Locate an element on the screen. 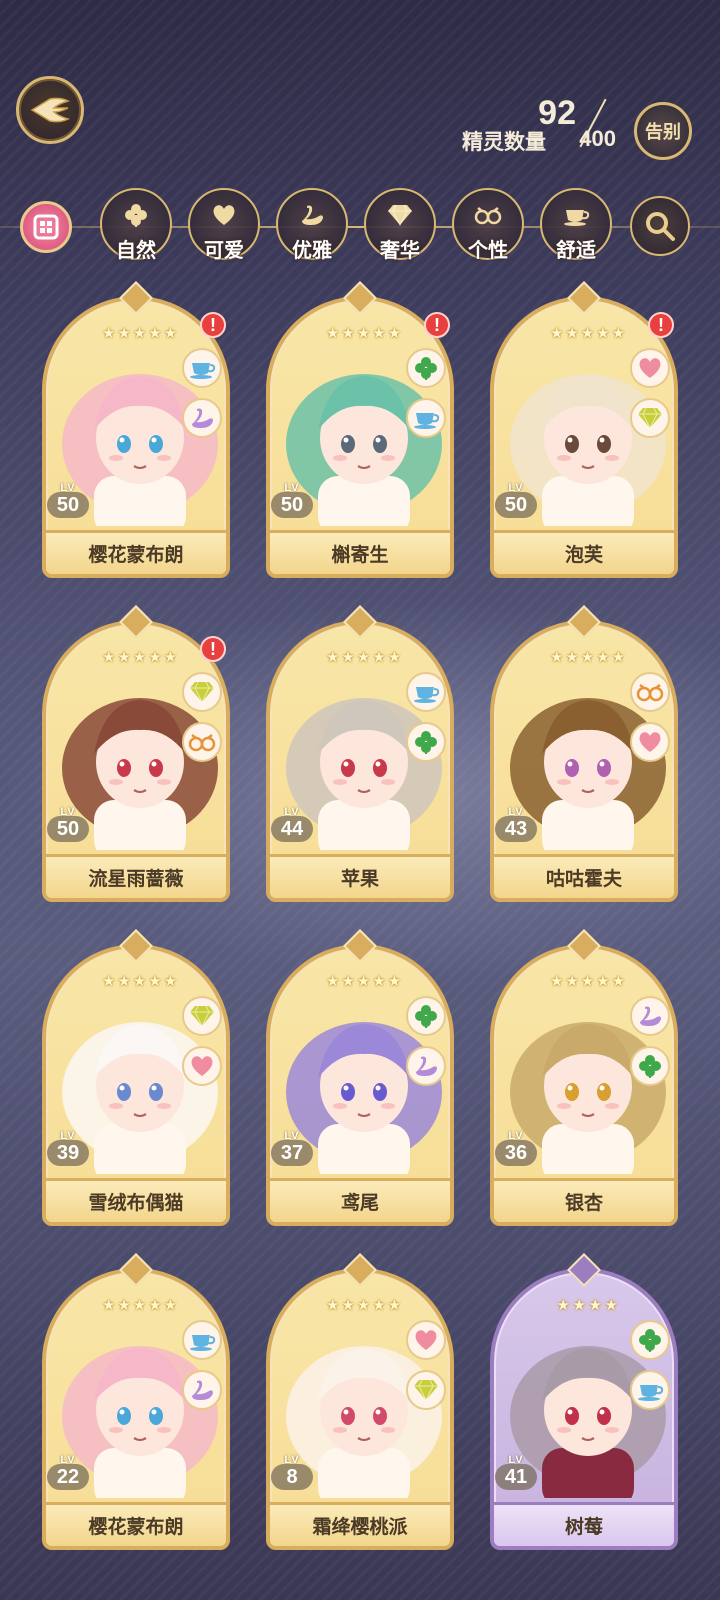 The width and height of the screenshot is (720, 1600). level-badge: LV 8 is located at coordinates (292, 1476).